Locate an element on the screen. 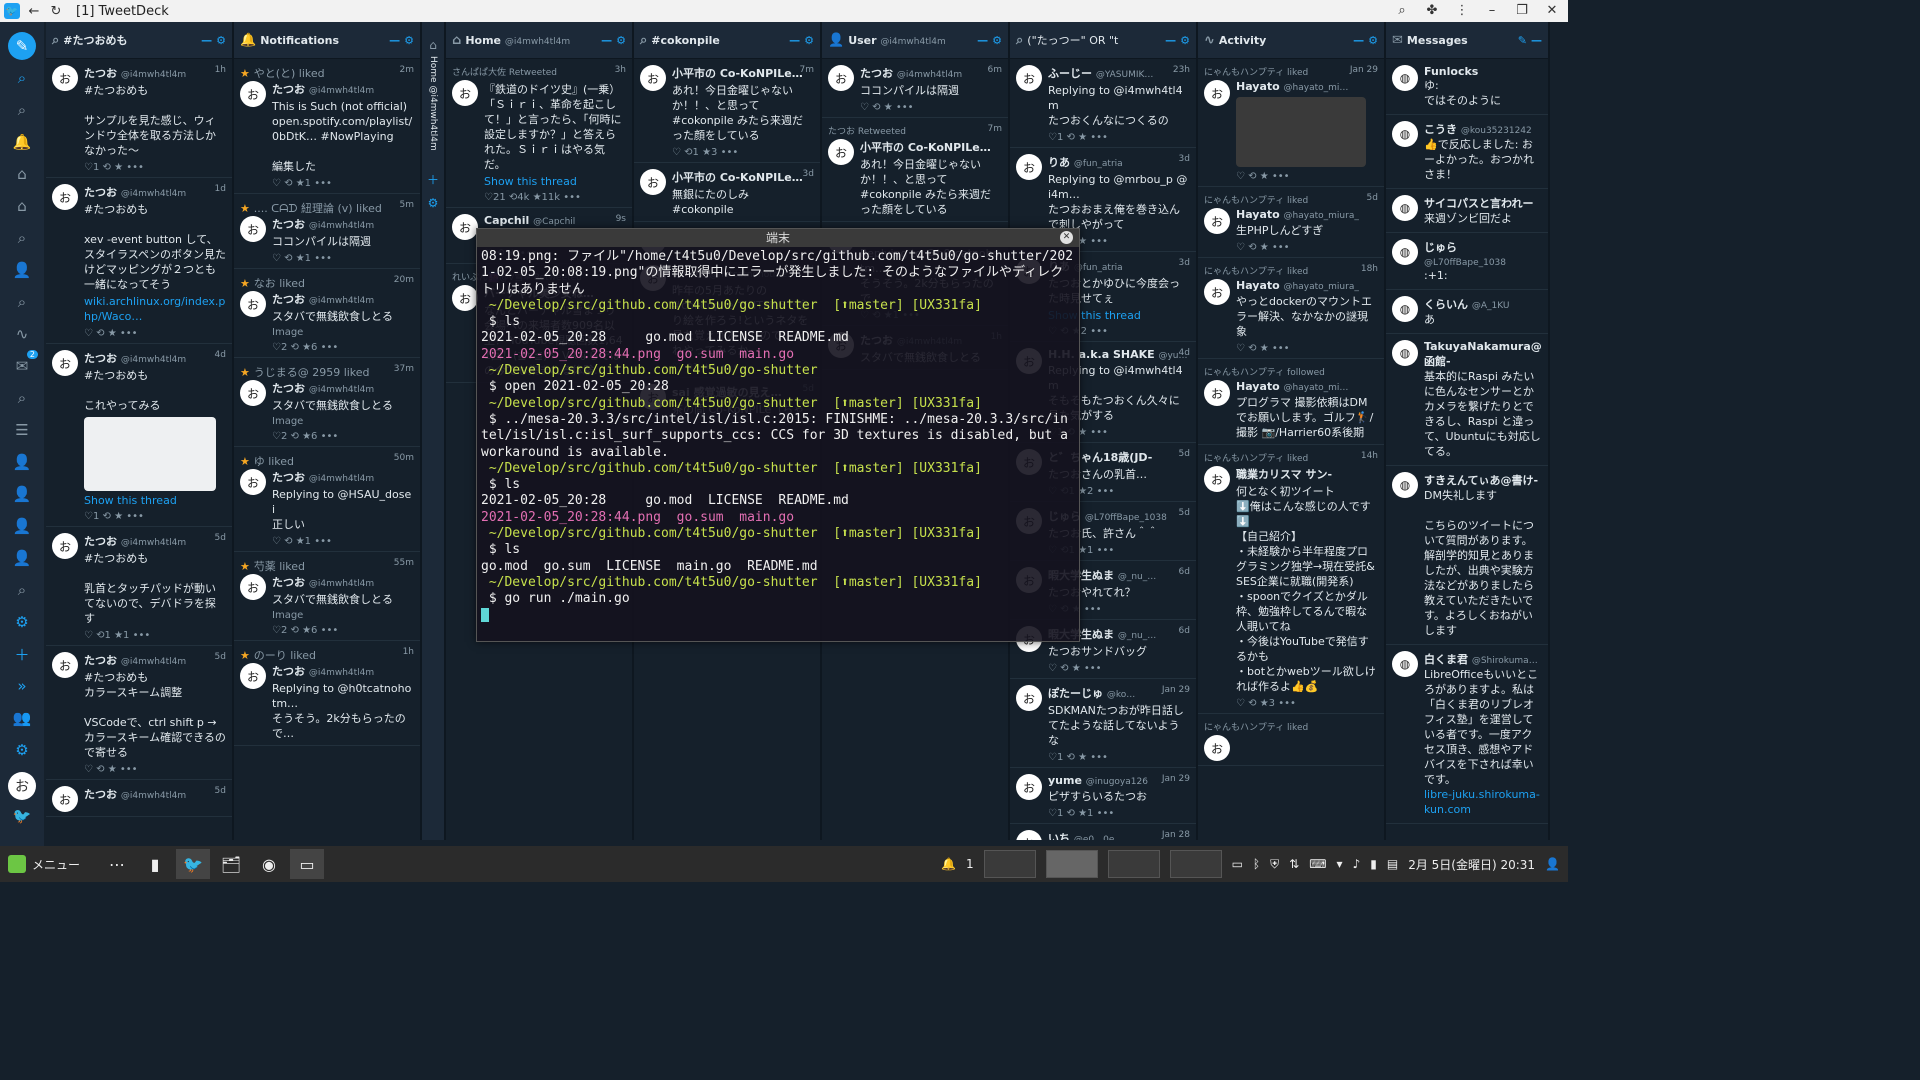  terminal-titlebar: 端末 ✕ is located at coordinates (778, 238).